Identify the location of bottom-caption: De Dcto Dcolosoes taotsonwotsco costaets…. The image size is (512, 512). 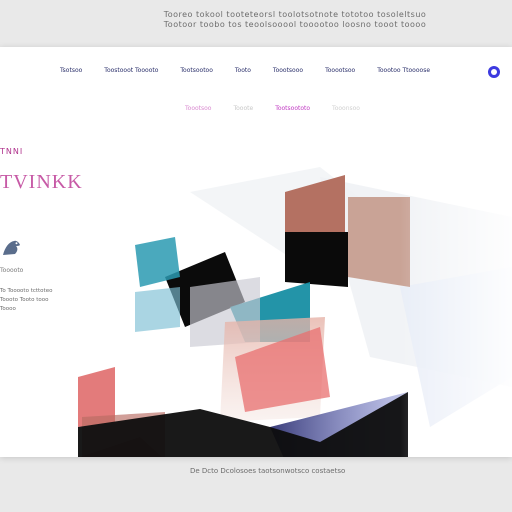
(268, 471).